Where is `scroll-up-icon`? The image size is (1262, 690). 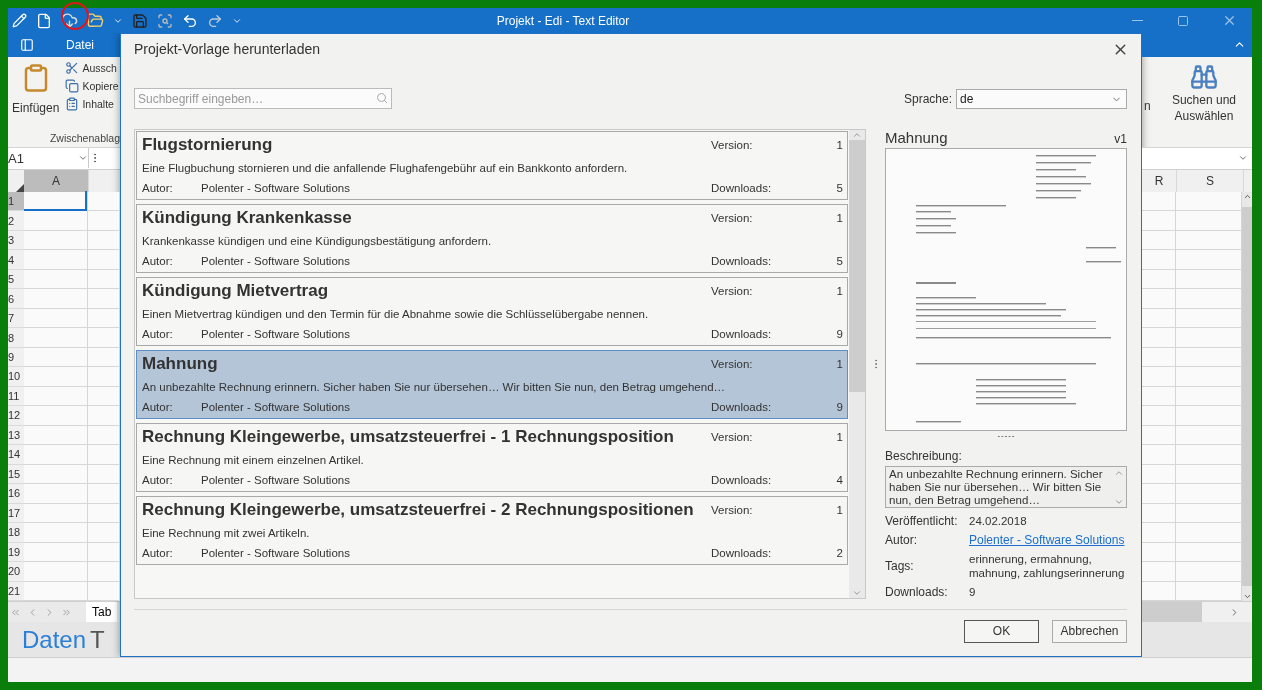
scroll-up-icon is located at coordinates (857, 135).